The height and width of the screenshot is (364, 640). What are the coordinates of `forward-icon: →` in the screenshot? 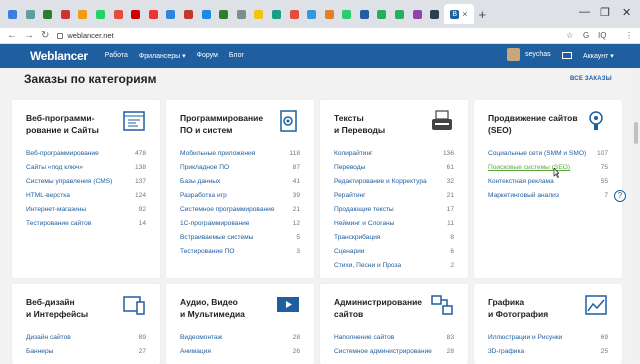 It's located at (29, 35).